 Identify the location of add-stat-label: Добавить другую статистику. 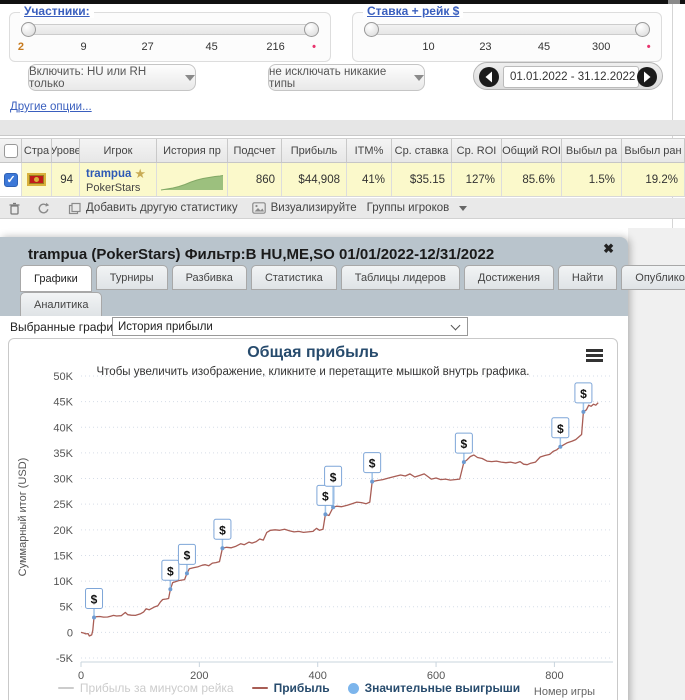
(162, 208).